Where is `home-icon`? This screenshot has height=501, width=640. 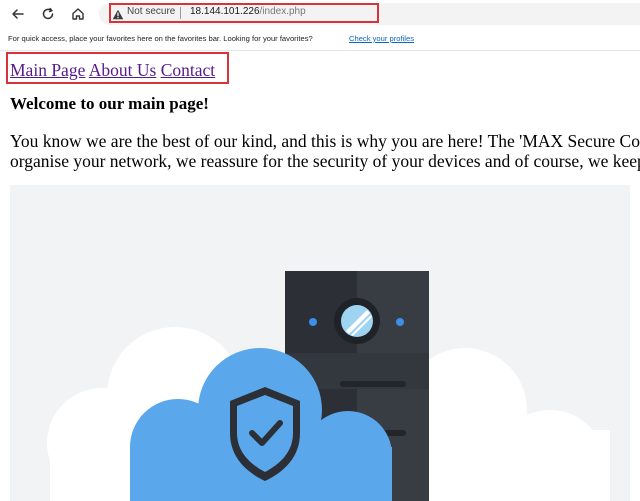 home-icon is located at coordinates (78, 14).